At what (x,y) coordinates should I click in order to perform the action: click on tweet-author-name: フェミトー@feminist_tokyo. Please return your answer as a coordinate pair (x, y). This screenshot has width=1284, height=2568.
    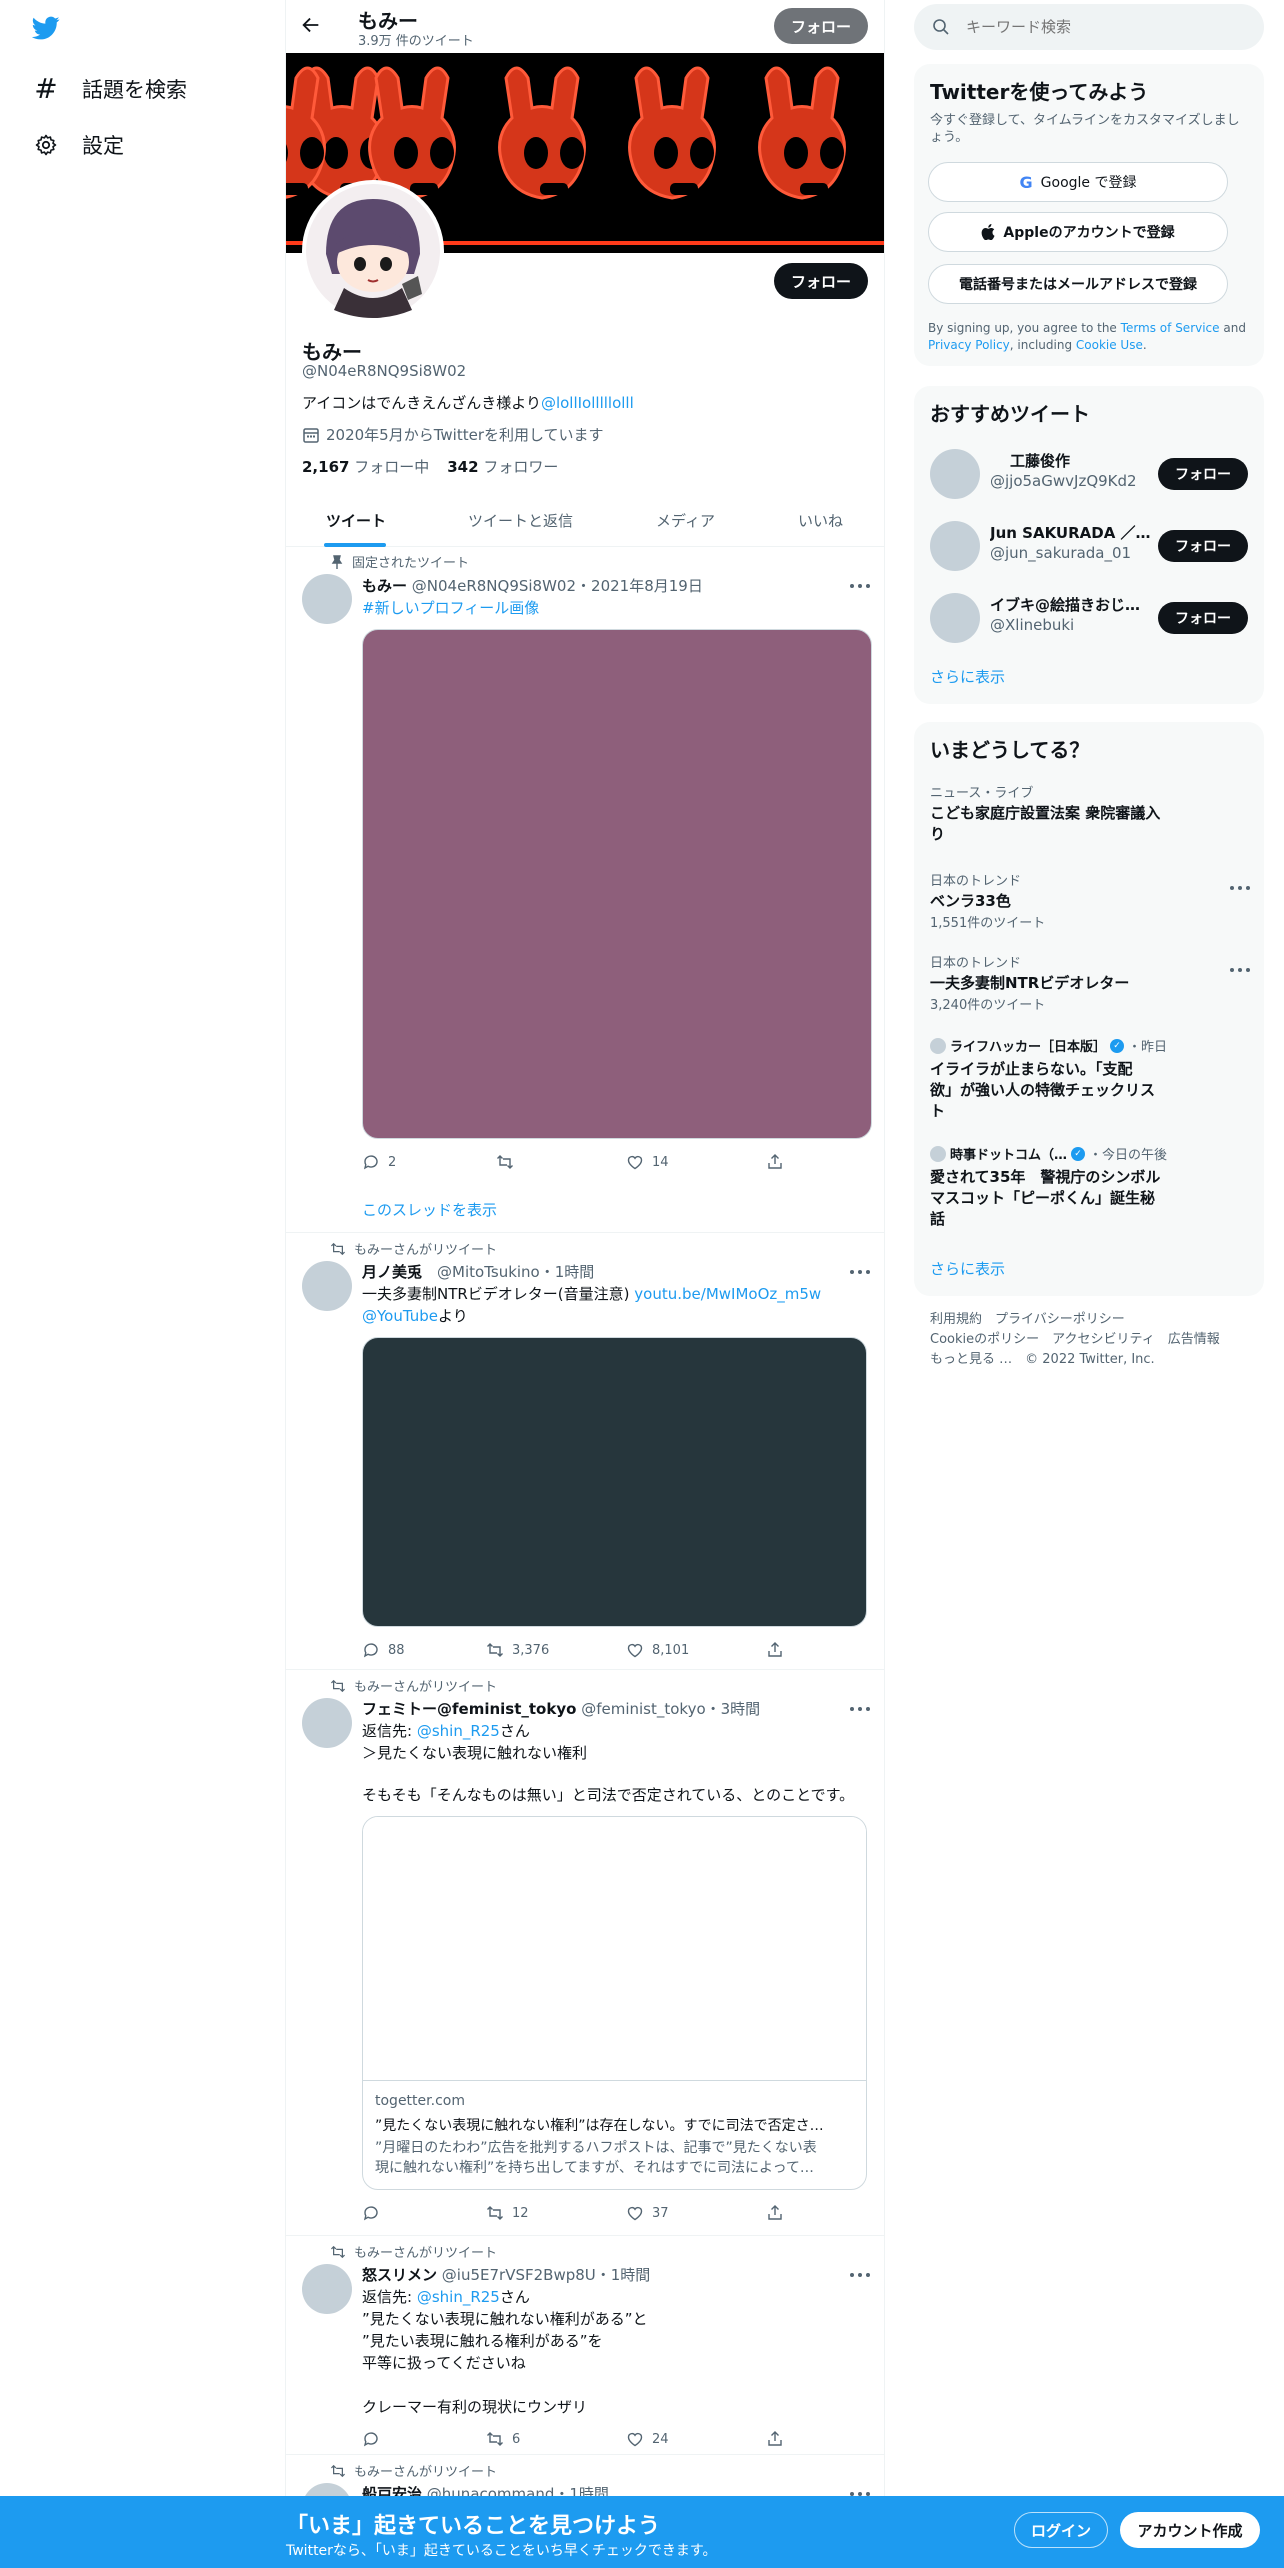
    Looking at the image, I should click on (469, 1709).